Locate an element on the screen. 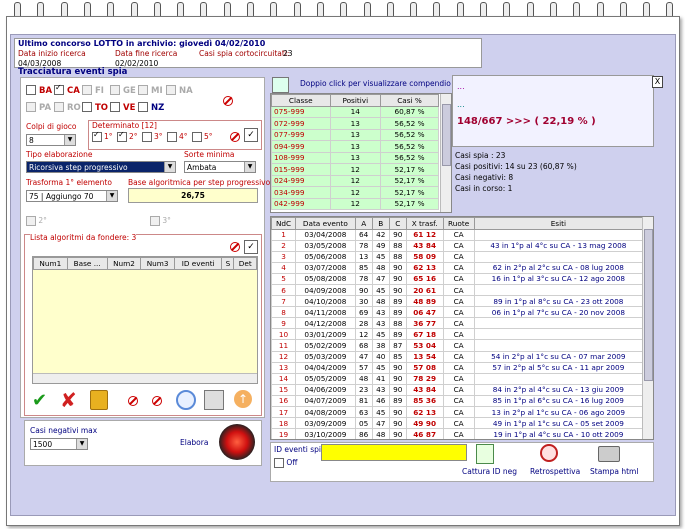 The height and width of the screenshot is (529, 685). event-row: 6 04/09/2008 90 45 90 20 61 CA is located at coordinates (457, 290).